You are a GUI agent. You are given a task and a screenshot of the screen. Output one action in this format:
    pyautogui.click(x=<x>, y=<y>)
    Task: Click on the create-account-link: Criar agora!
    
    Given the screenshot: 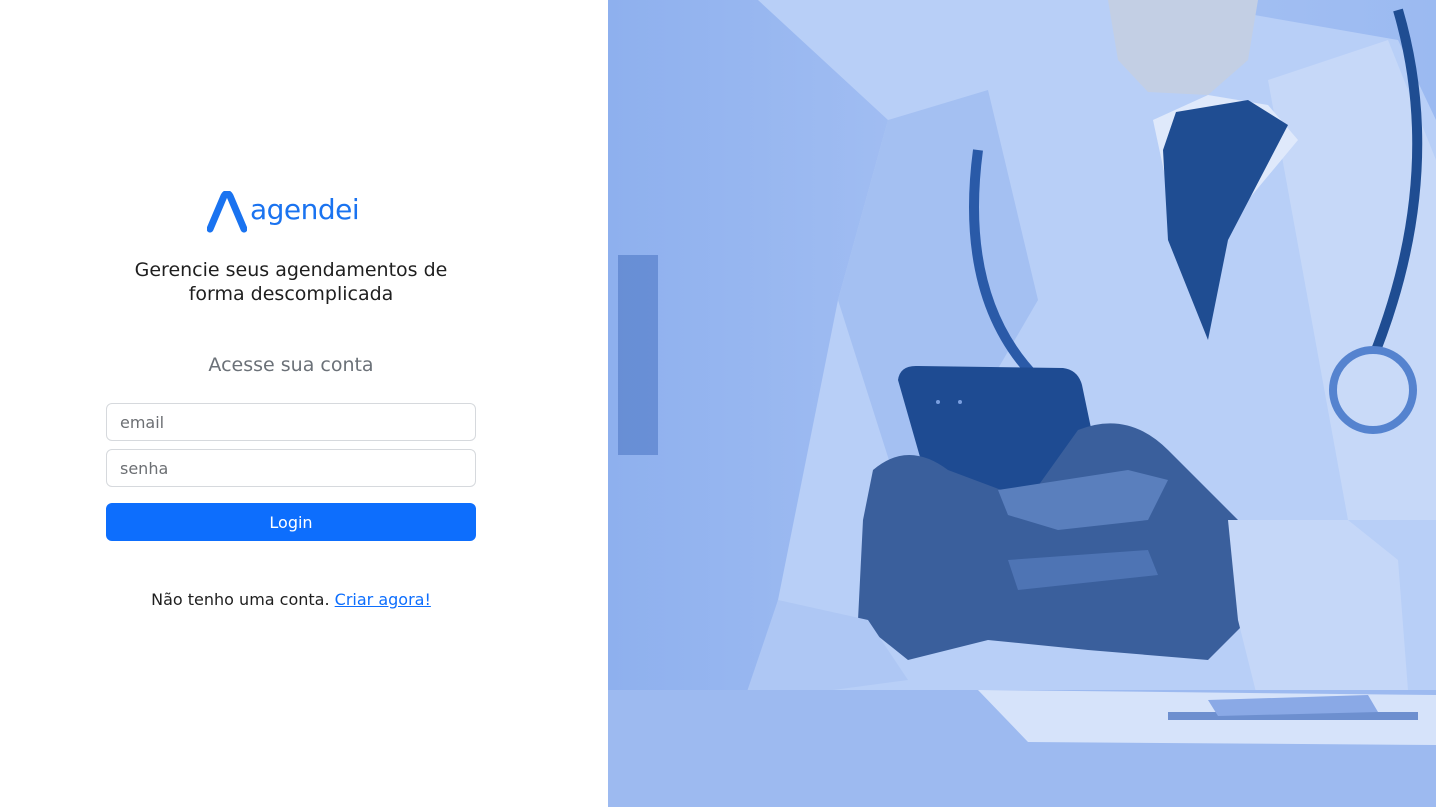 What is the action you would take?
    pyautogui.click(x=383, y=599)
    